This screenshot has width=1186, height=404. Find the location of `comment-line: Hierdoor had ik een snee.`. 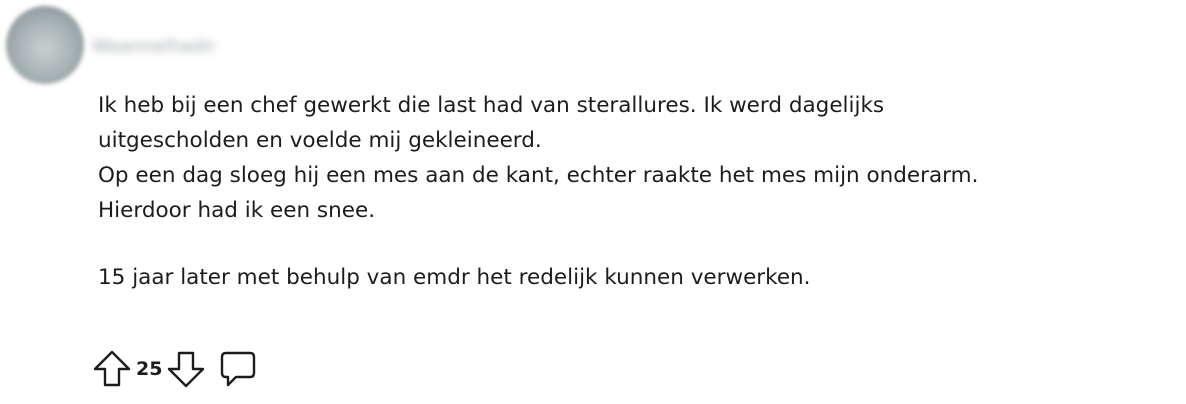

comment-line: Hierdoor had ik een snee. is located at coordinates (237, 210).